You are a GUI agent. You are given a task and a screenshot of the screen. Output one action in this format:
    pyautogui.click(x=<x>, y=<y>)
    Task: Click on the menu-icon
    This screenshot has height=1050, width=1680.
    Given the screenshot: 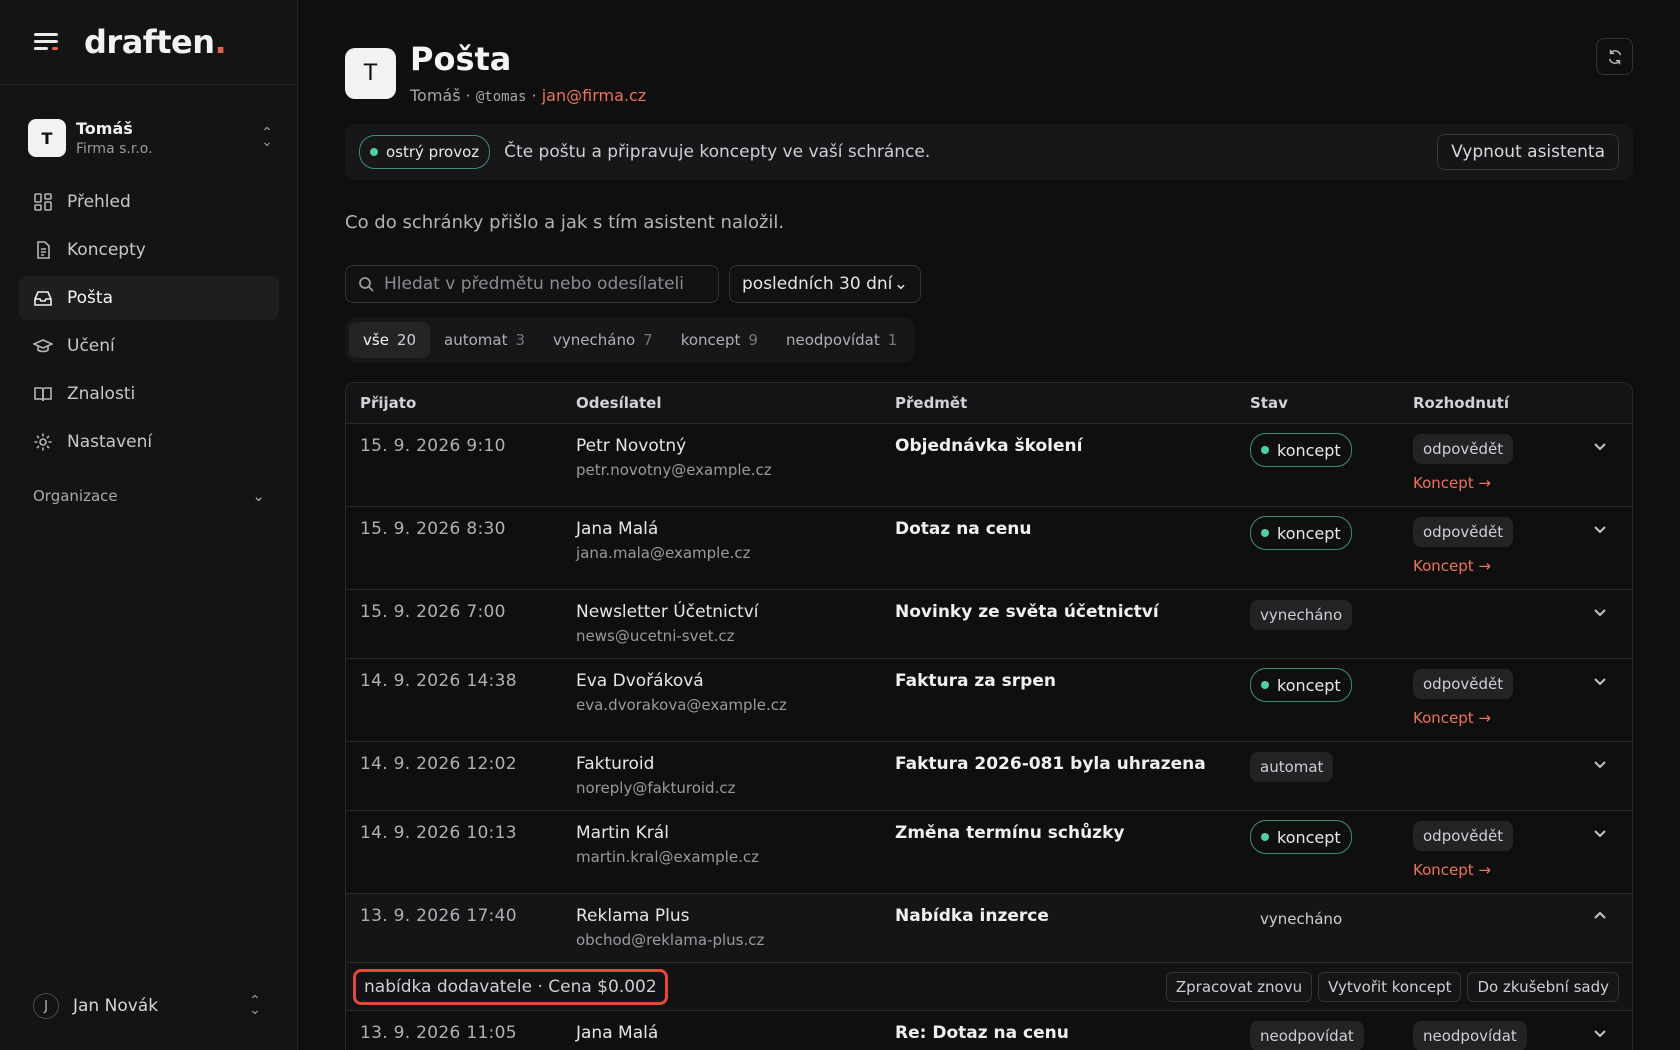 What is the action you would take?
    pyautogui.click(x=46, y=42)
    